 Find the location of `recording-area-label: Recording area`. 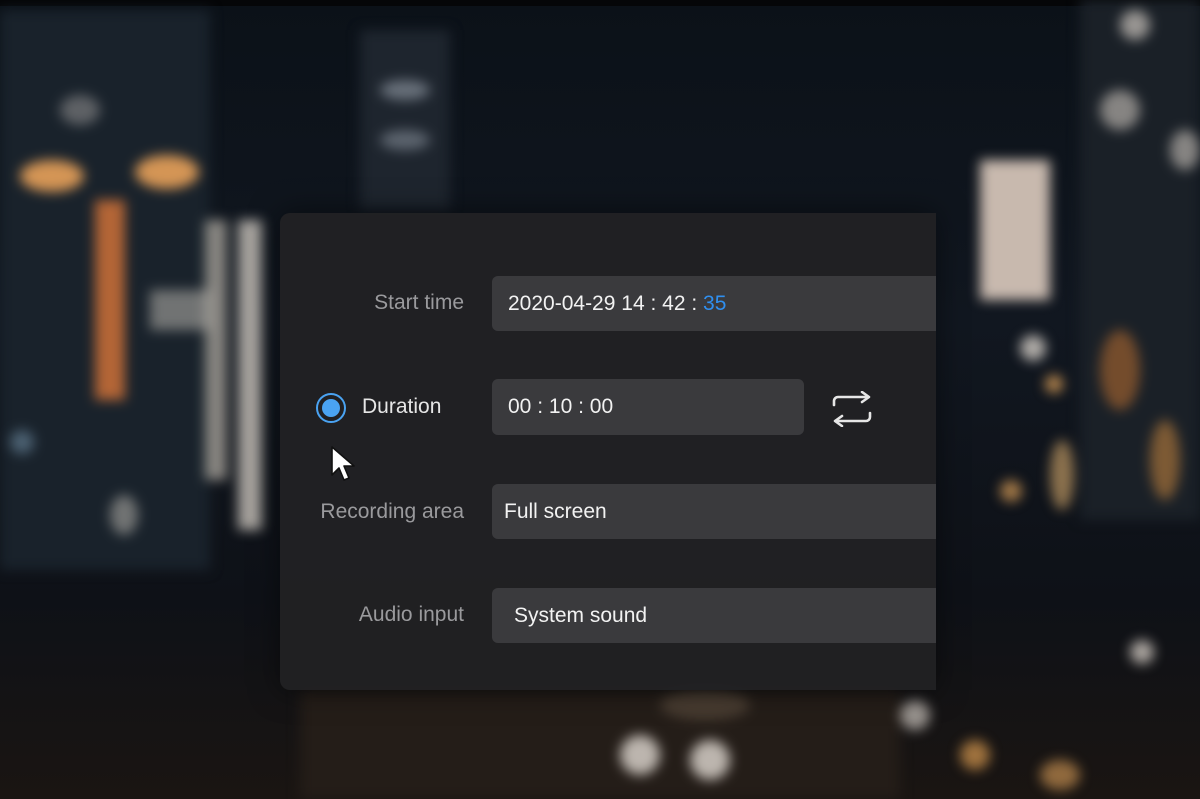

recording-area-label: Recording area is located at coordinates (392, 511).